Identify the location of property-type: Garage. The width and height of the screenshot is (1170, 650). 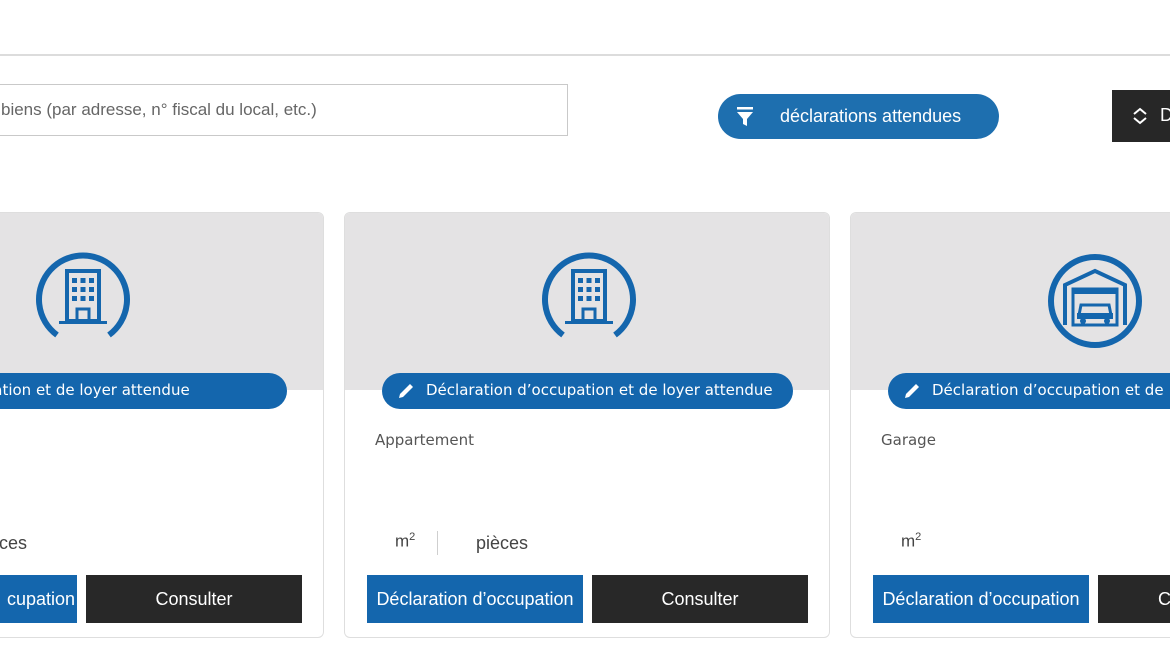
(908, 440).